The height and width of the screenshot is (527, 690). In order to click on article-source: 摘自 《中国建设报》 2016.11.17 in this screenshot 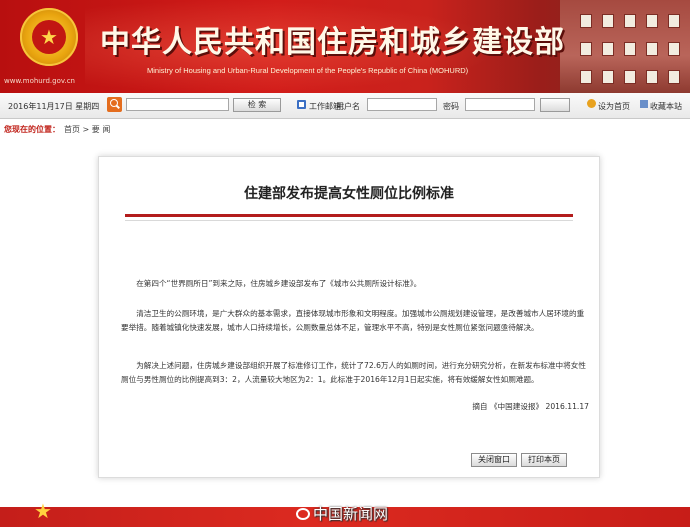, I will do `click(530, 406)`.